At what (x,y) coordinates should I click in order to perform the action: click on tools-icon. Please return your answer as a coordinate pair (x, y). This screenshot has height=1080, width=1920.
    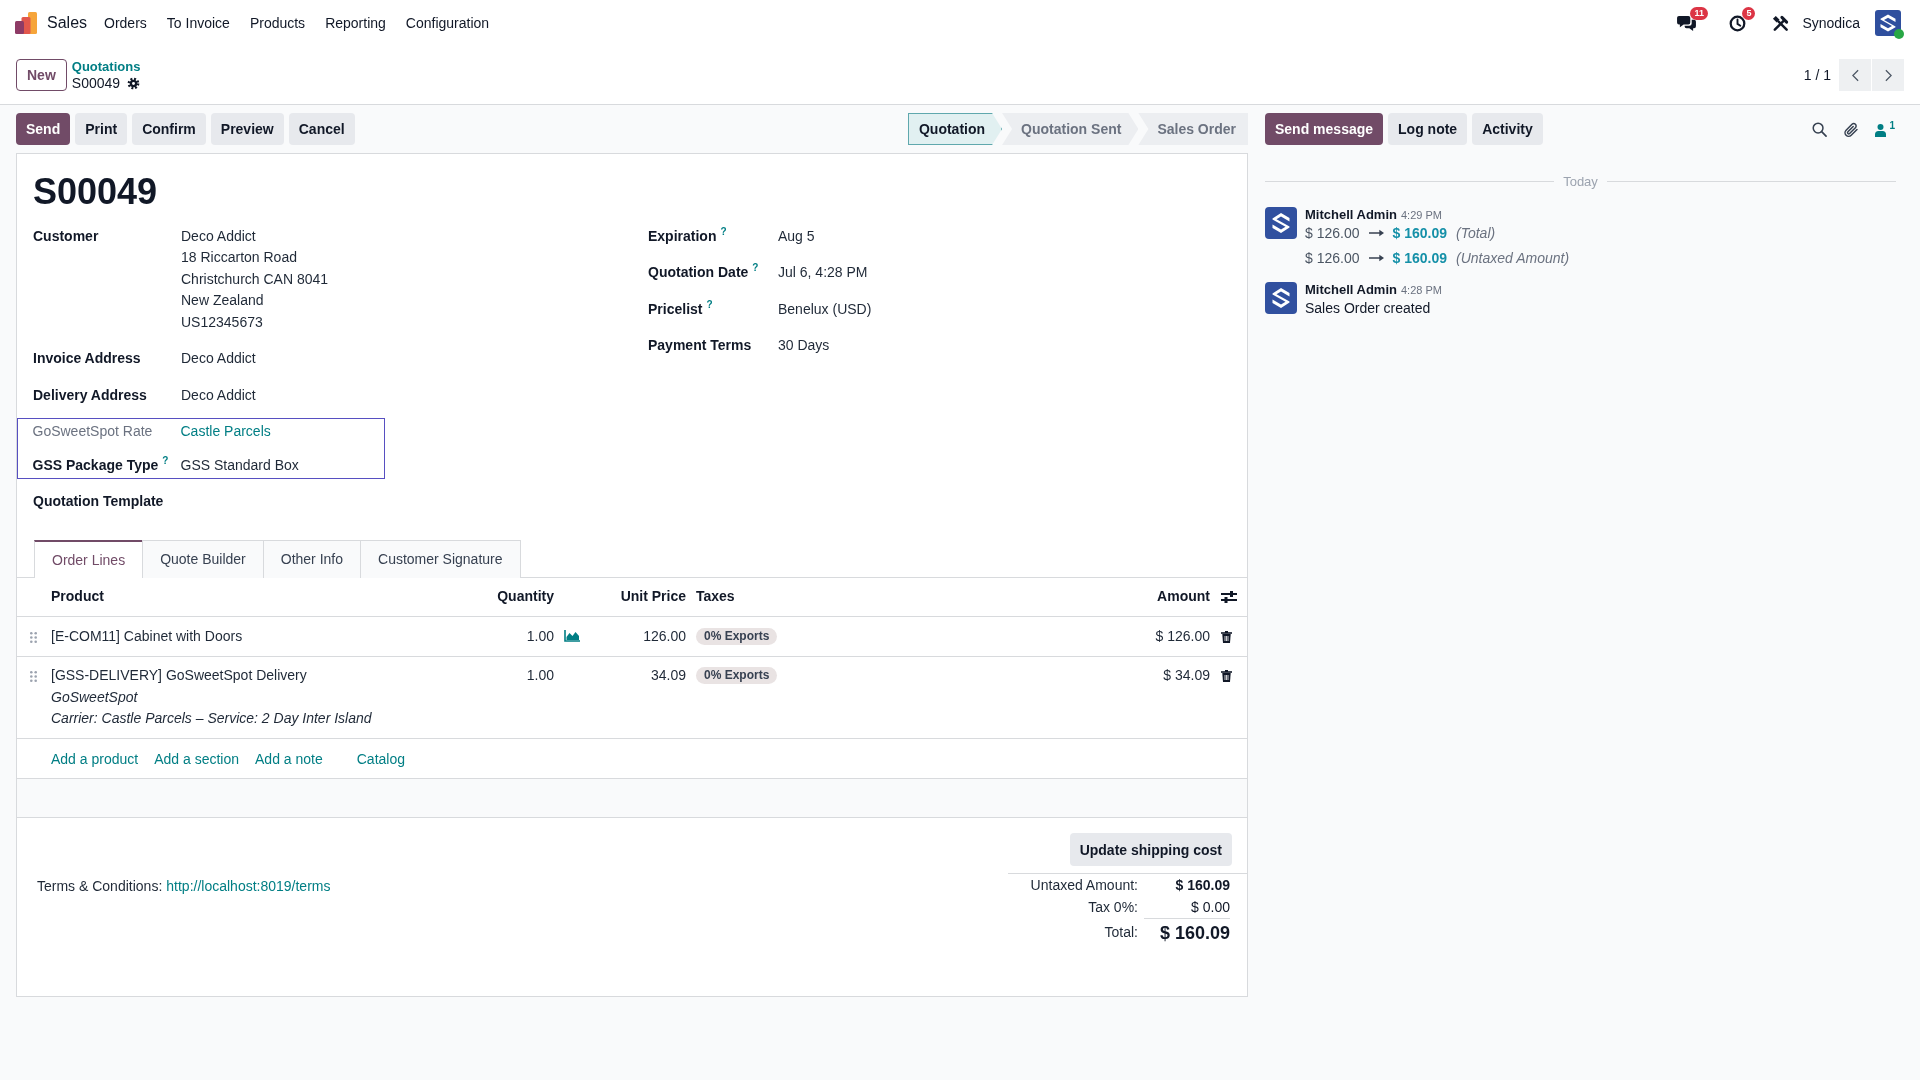
    Looking at the image, I should click on (1781, 23).